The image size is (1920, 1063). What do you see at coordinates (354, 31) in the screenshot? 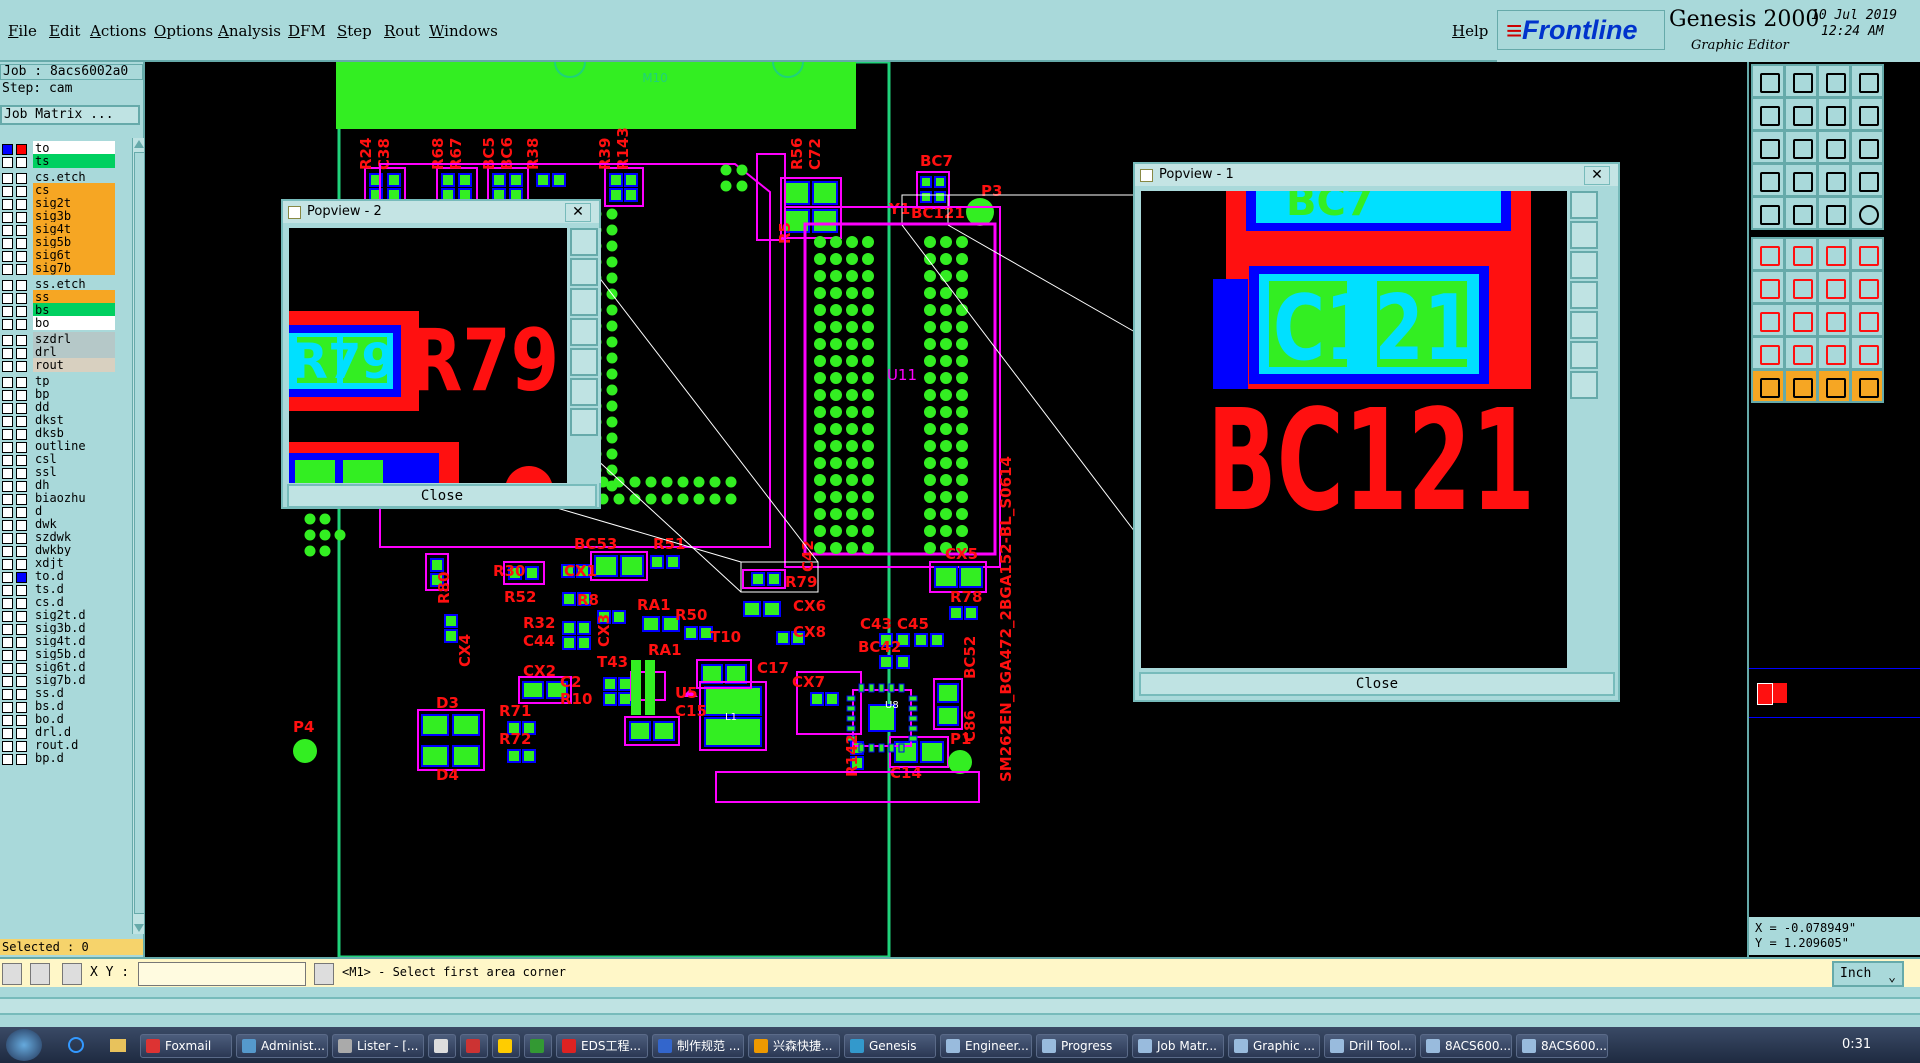
I see `menu-step: Step` at bounding box center [354, 31].